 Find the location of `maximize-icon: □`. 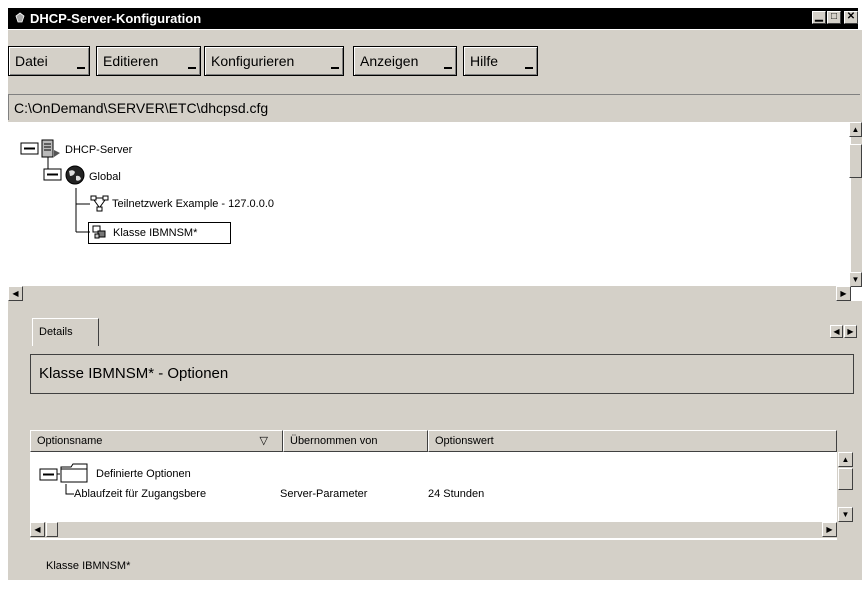

maximize-icon: □ is located at coordinates (834, 16).